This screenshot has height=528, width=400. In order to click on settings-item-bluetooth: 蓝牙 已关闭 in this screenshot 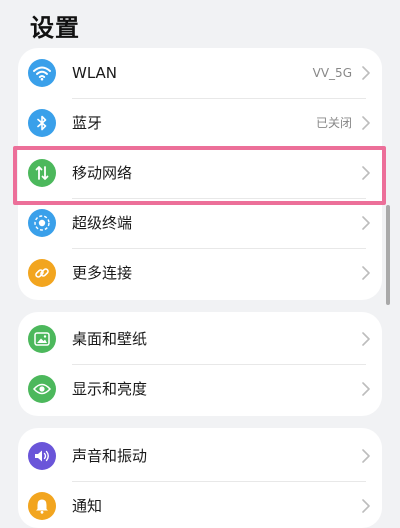, I will do `click(200, 123)`.